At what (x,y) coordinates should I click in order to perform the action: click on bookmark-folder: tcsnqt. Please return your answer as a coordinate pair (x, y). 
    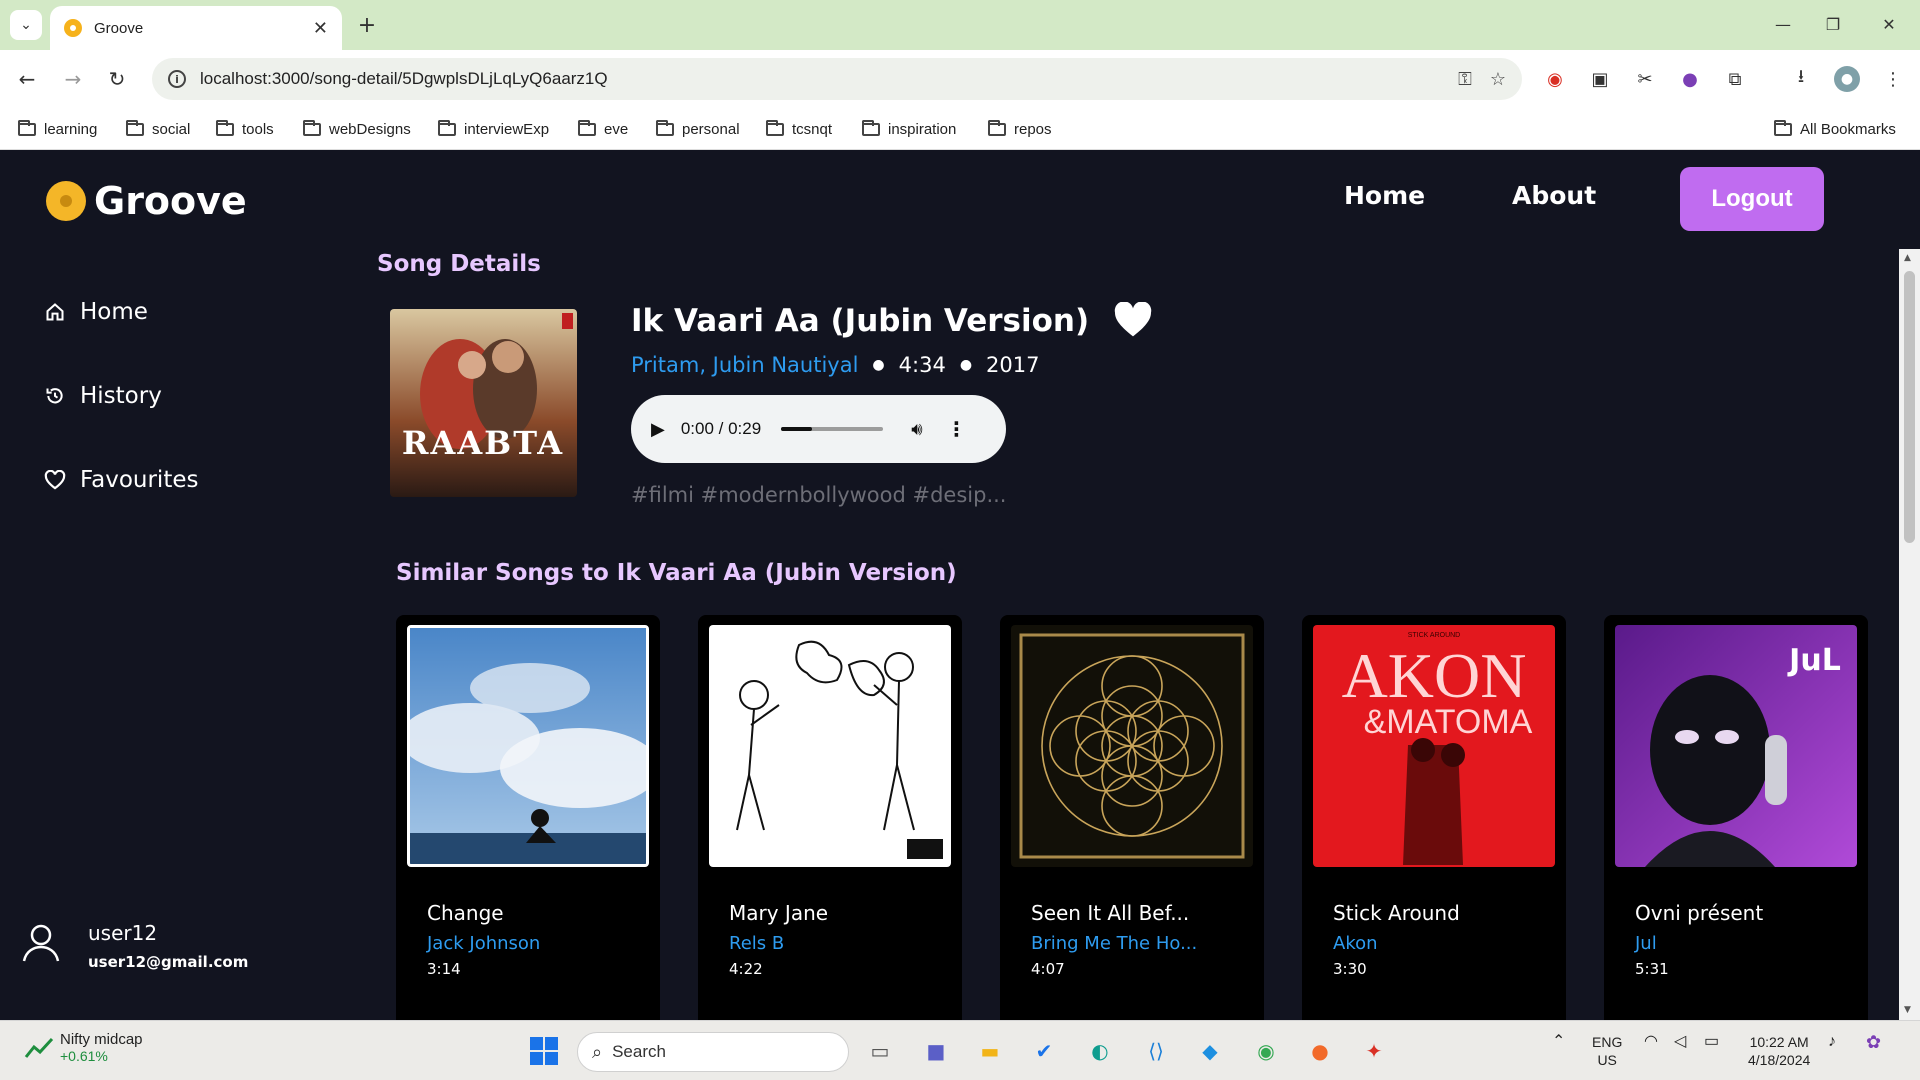
    Looking at the image, I should click on (799, 129).